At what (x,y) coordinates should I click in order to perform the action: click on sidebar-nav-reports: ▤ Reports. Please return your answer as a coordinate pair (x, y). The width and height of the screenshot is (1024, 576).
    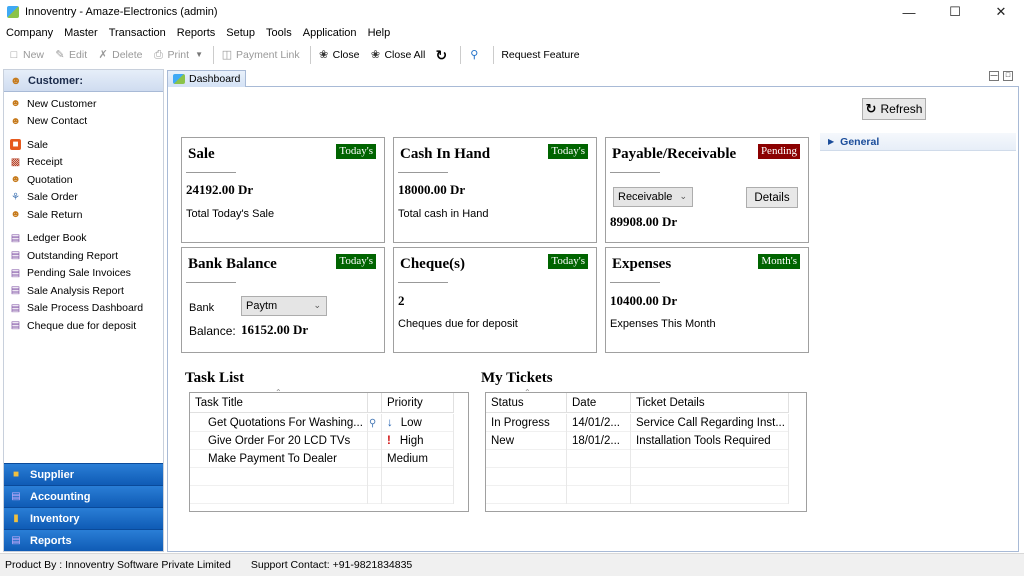
    Looking at the image, I should click on (83, 540).